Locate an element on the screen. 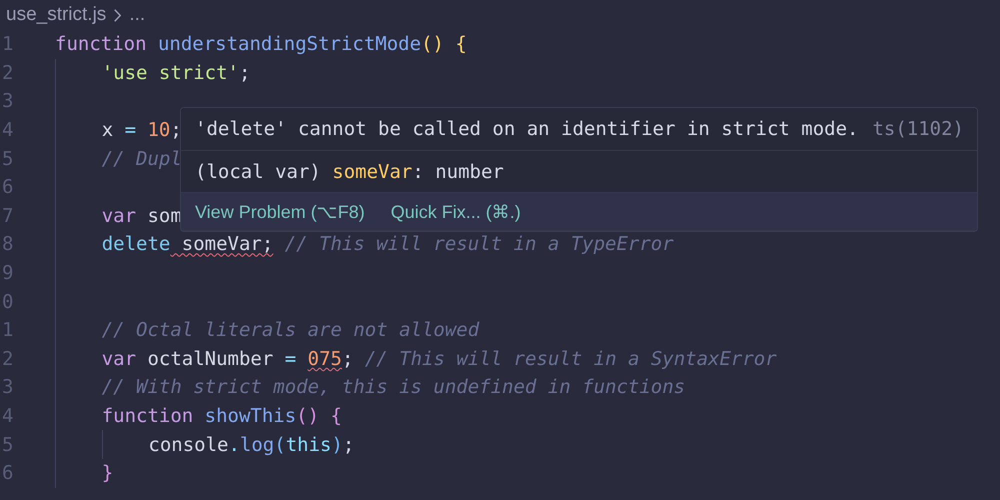 The height and width of the screenshot is (500, 1000). code-line: 'use strict'; is located at coordinates (176, 73).